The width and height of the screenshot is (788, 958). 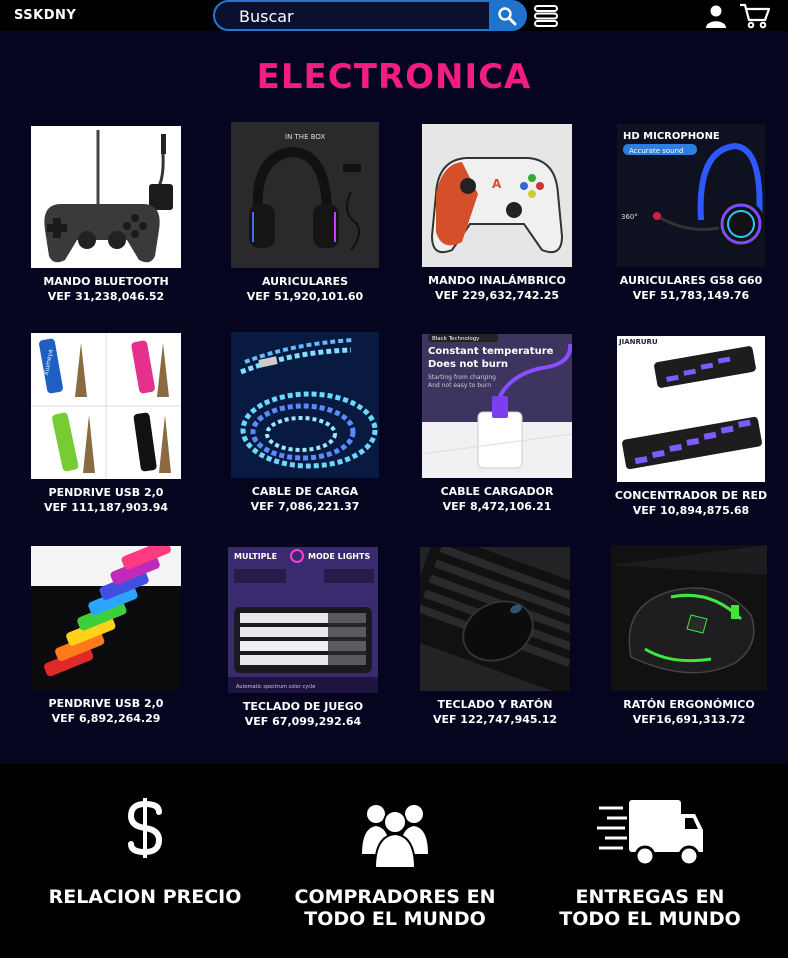 I want to click on headset-image: IN THE BOX, so click(x=305, y=195).